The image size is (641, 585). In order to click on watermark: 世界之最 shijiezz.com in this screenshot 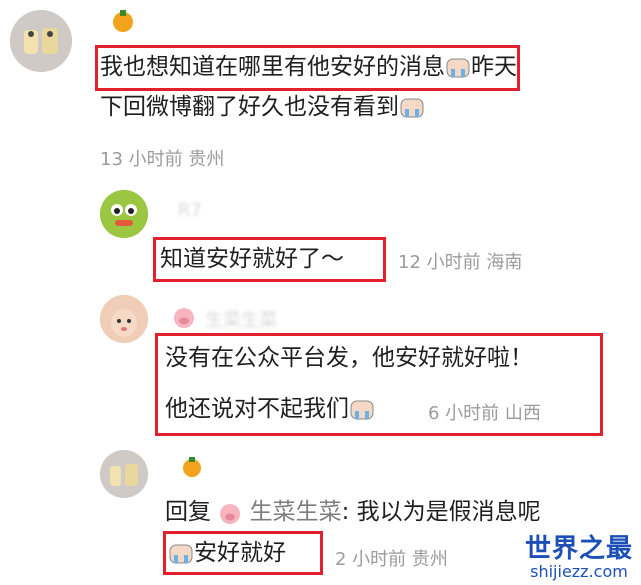, I will do `click(579, 558)`.